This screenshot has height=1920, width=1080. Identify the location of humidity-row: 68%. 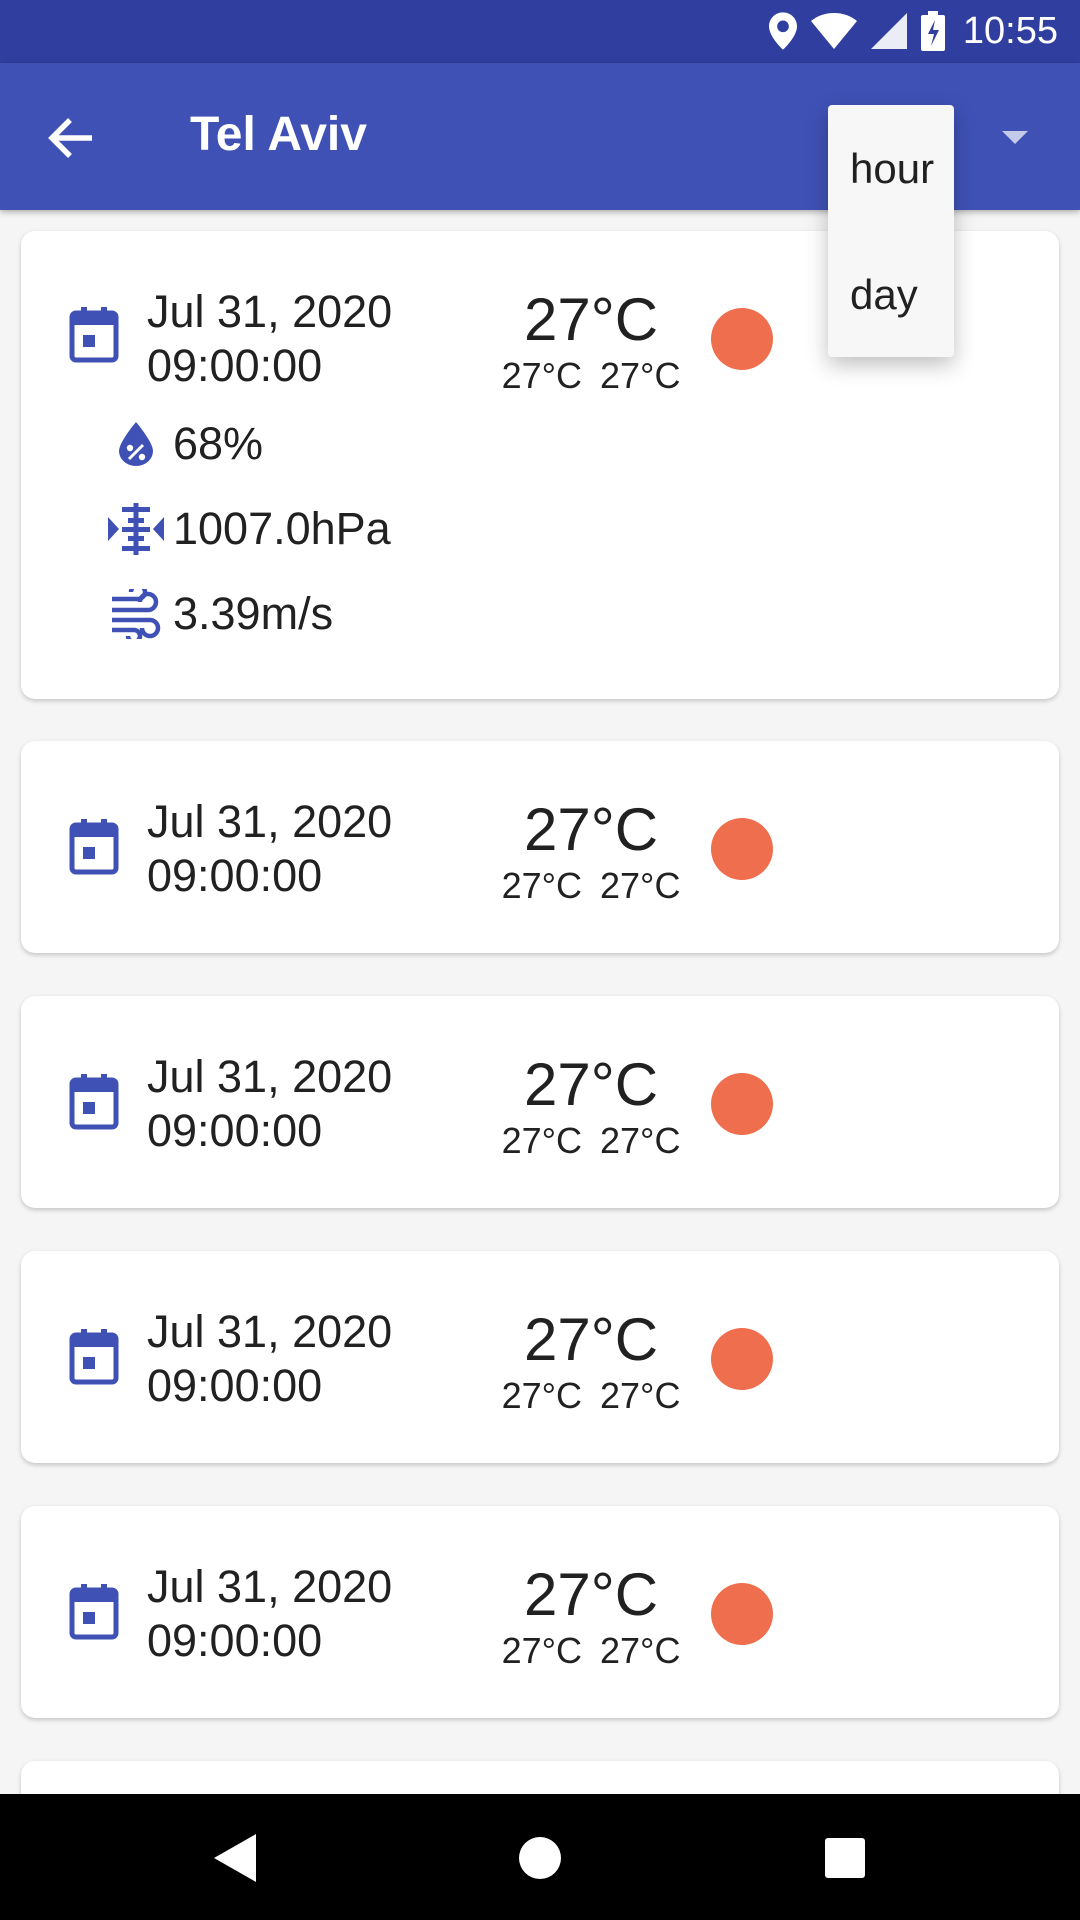
(181, 444).